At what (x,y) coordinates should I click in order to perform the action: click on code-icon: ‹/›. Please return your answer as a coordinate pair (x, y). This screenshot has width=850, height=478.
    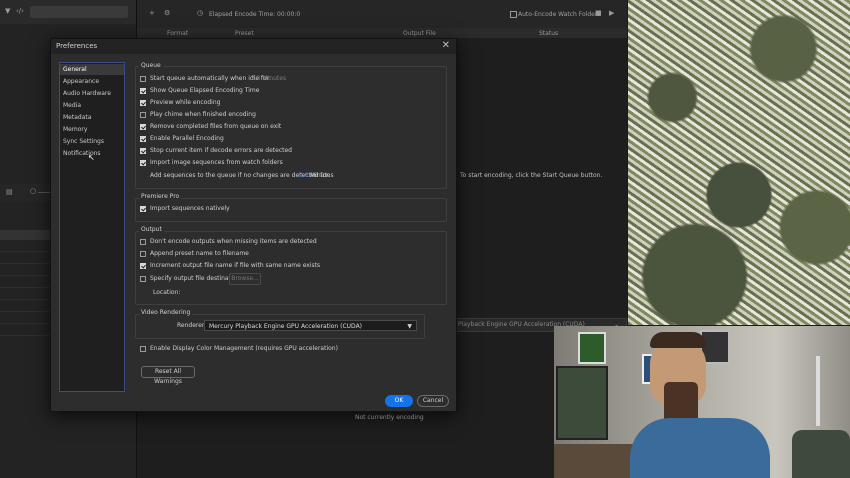
    Looking at the image, I should click on (20, 11).